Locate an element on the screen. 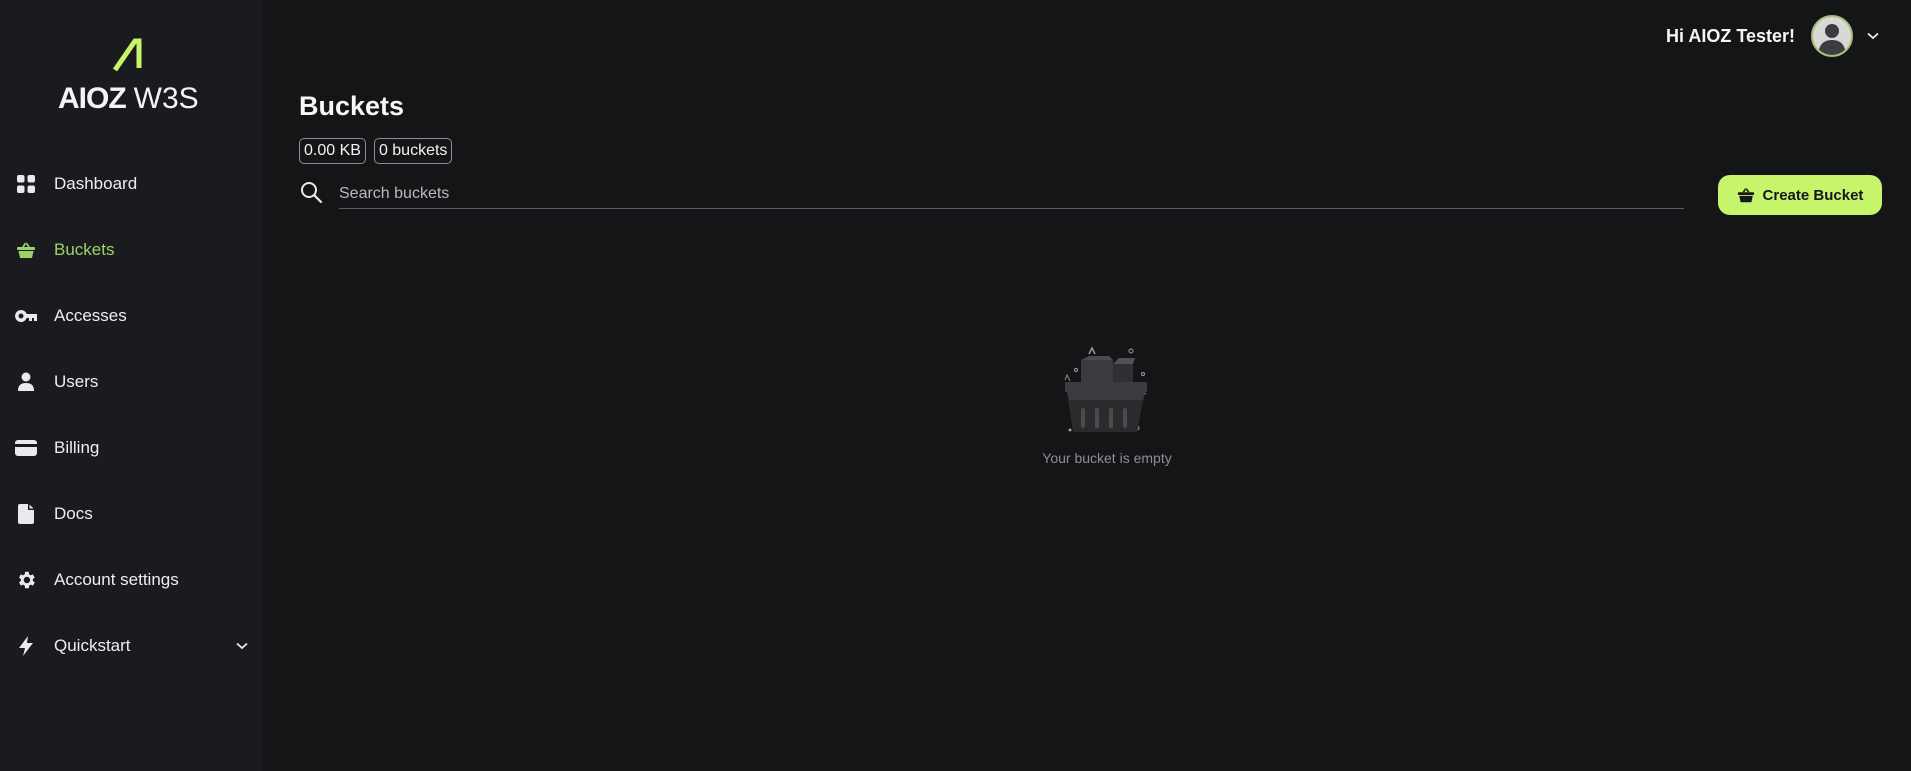  storage-size-badge: 0.00 KB is located at coordinates (332, 151).